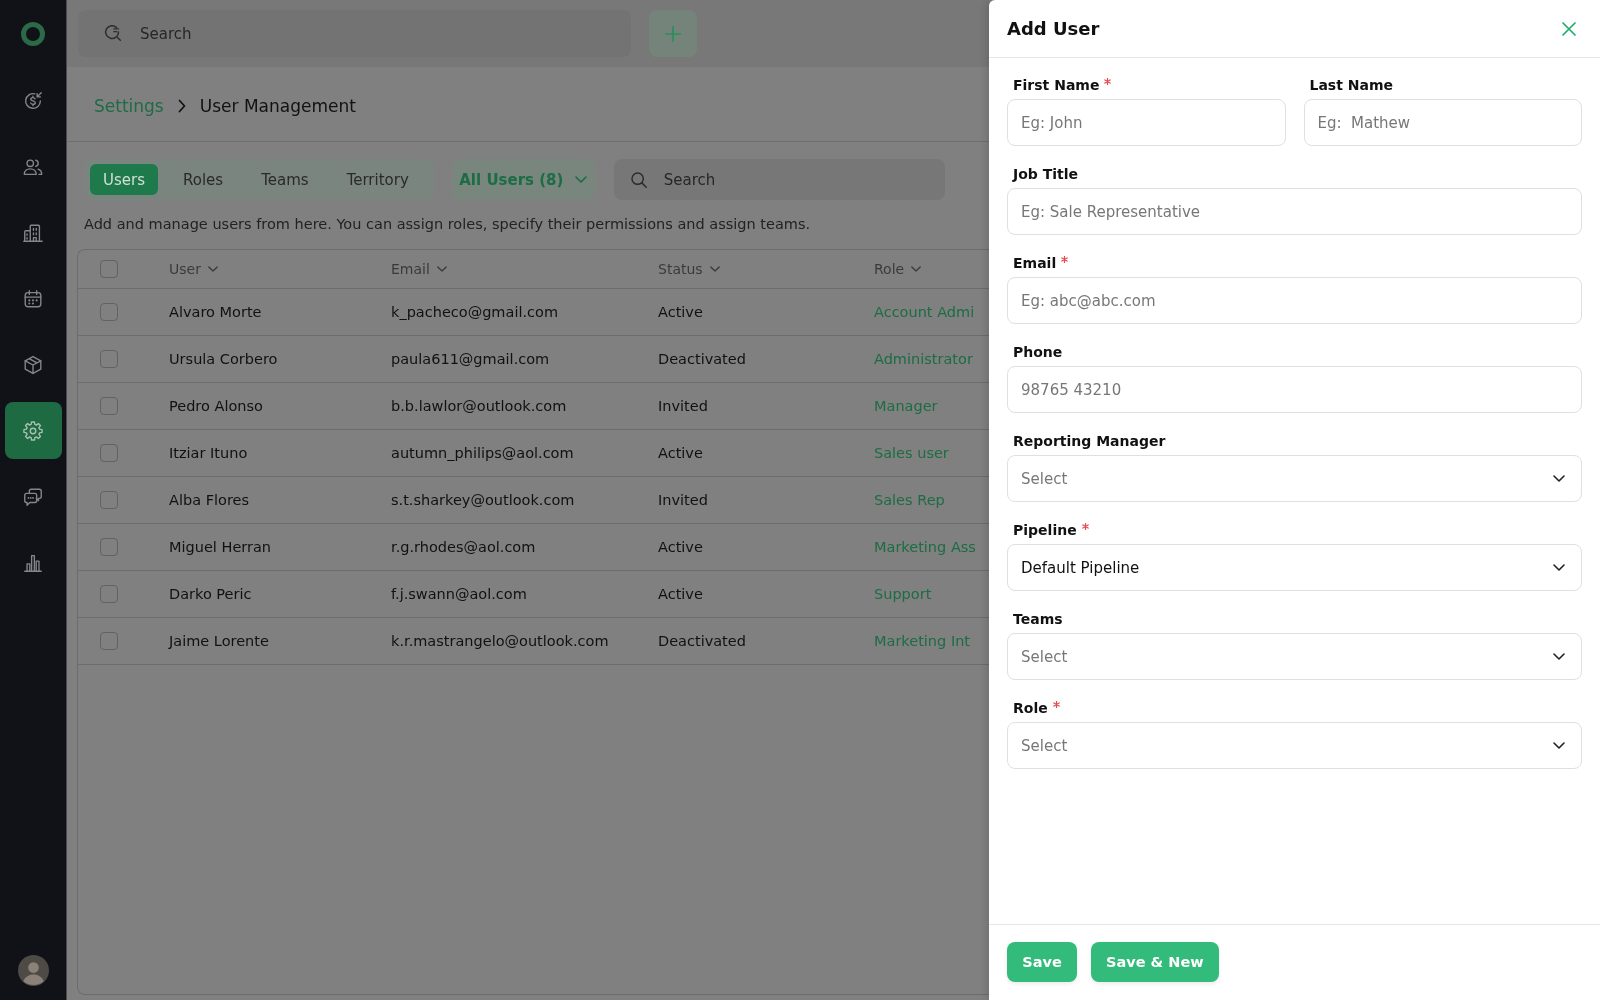 This screenshot has height=1000, width=1600. What do you see at coordinates (903, 594) in the screenshot?
I see `role-link: Support` at bounding box center [903, 594].